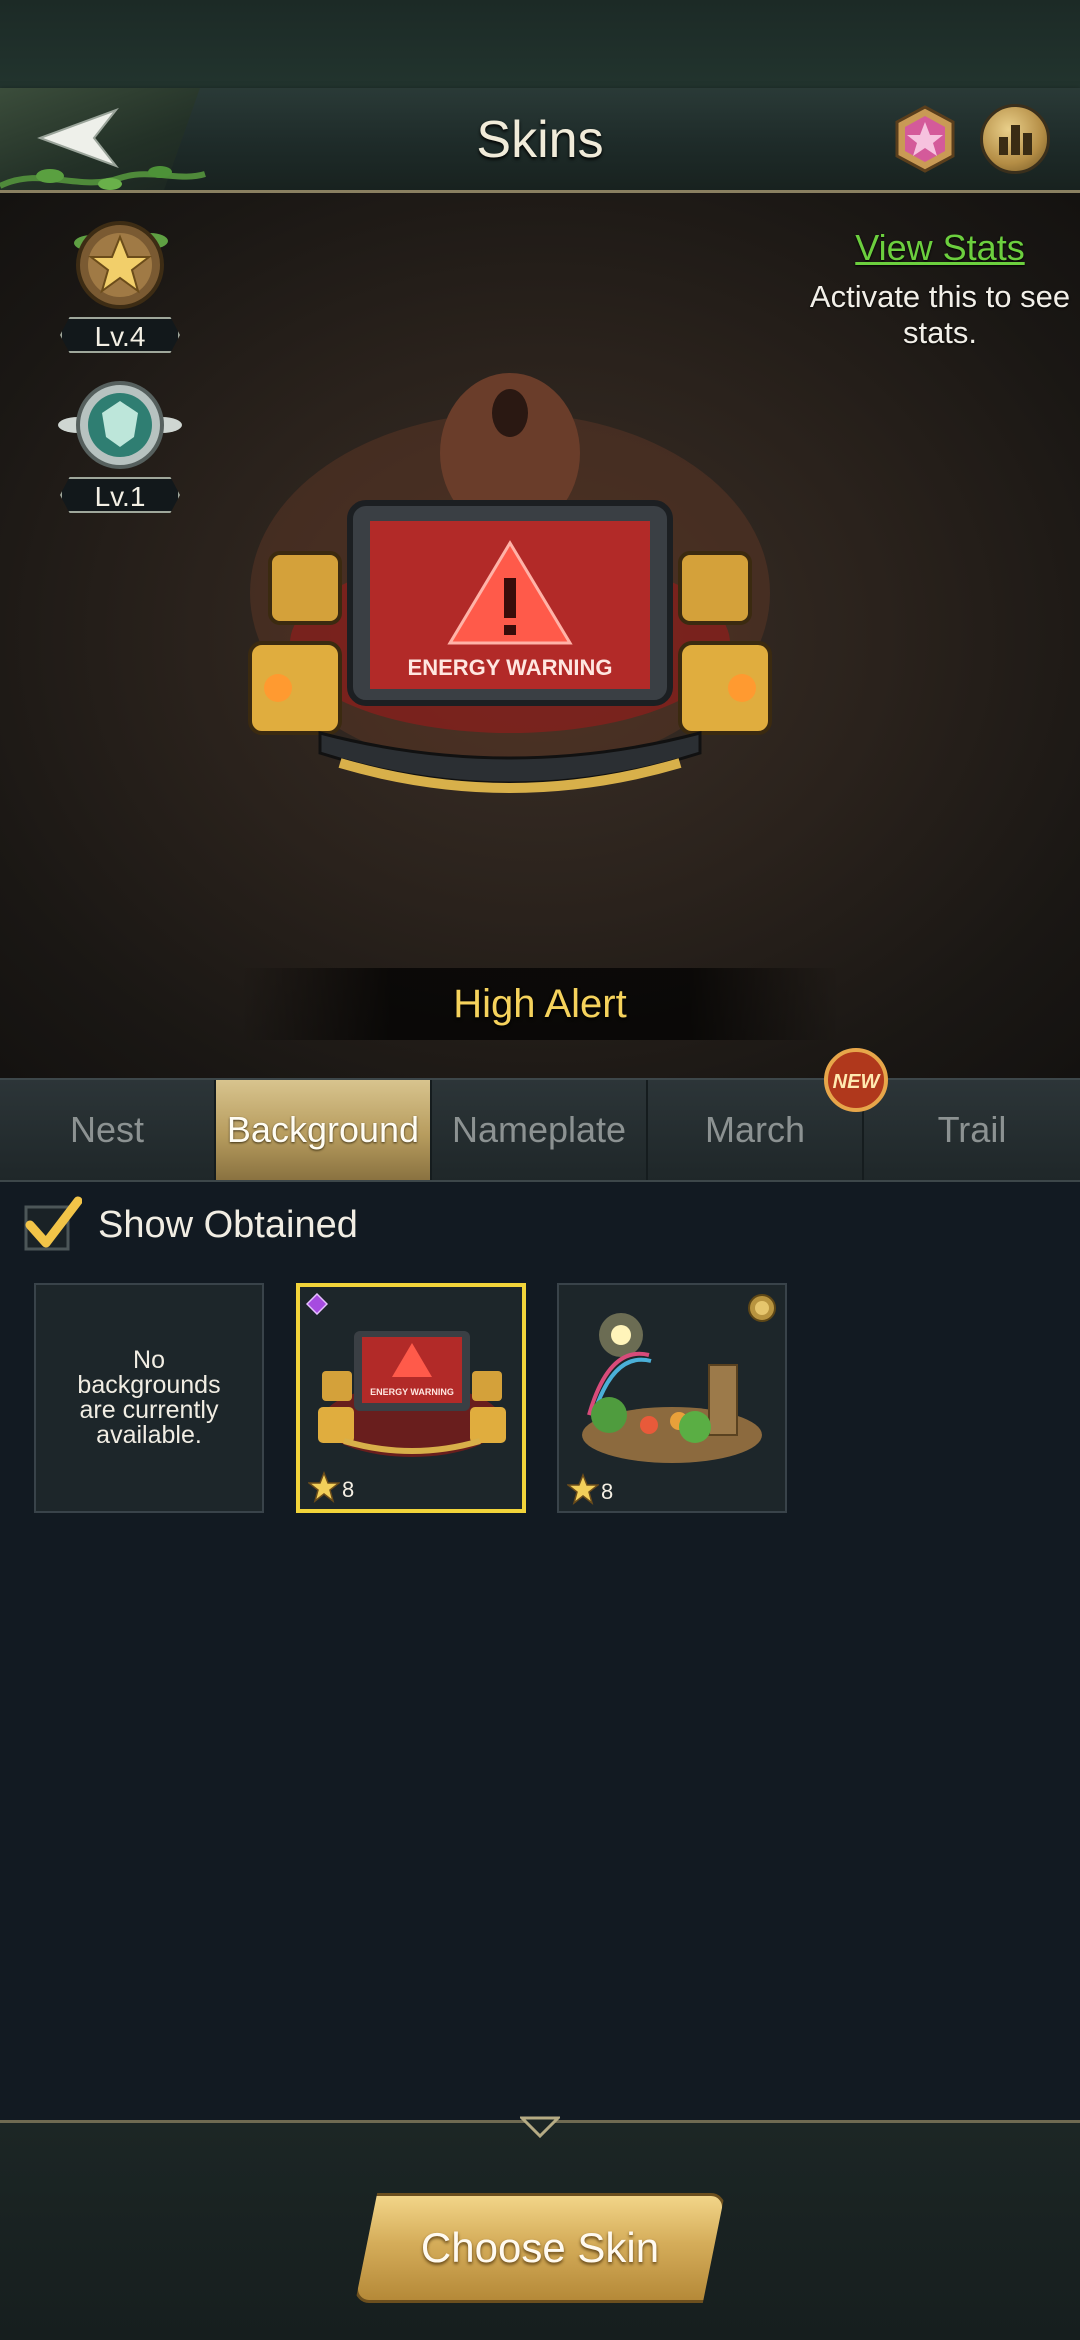  What do you see at coordinates (540, 2127) in the screenshot?
I see `chevron-down-icon` at bounding box center [540, 2127].